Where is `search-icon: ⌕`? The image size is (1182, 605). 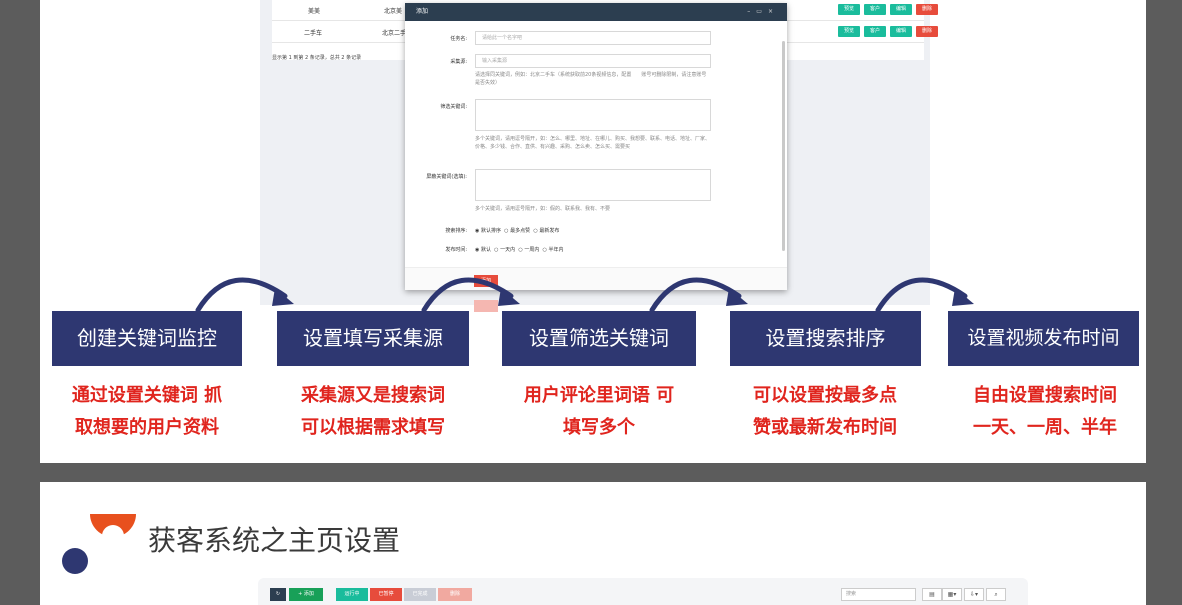 search-icon: ⌕ is located at coordinates (996, 594).